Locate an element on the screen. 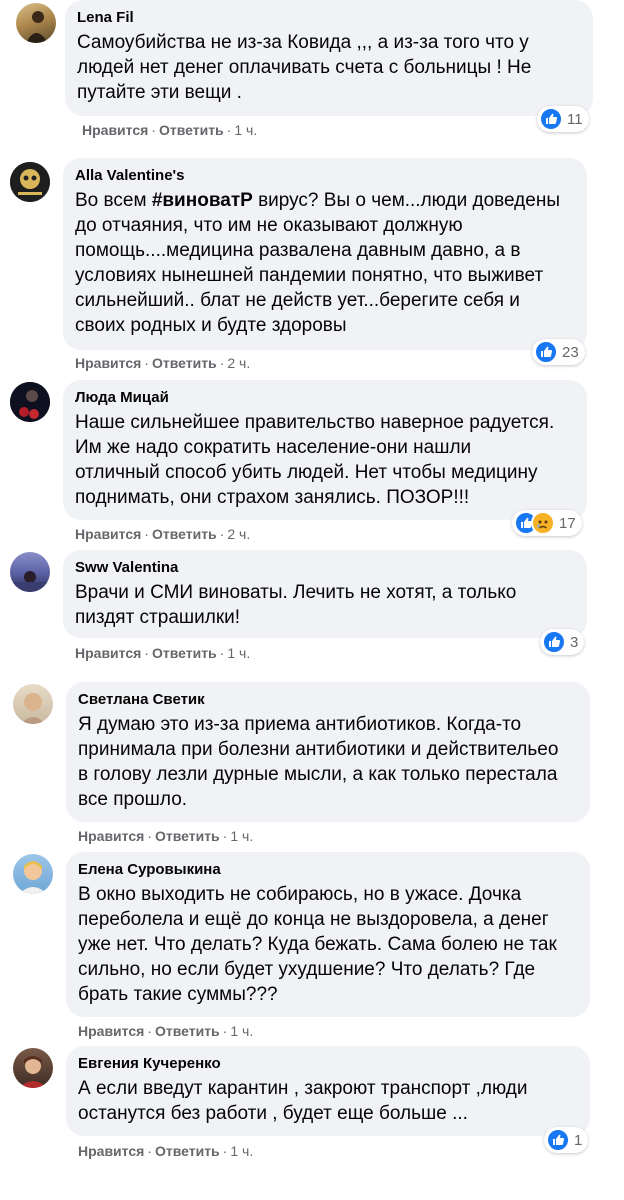 This screenshot has width=624, height=1200. comment-author: Alla Valentine's is located at coordinates (325, 176).